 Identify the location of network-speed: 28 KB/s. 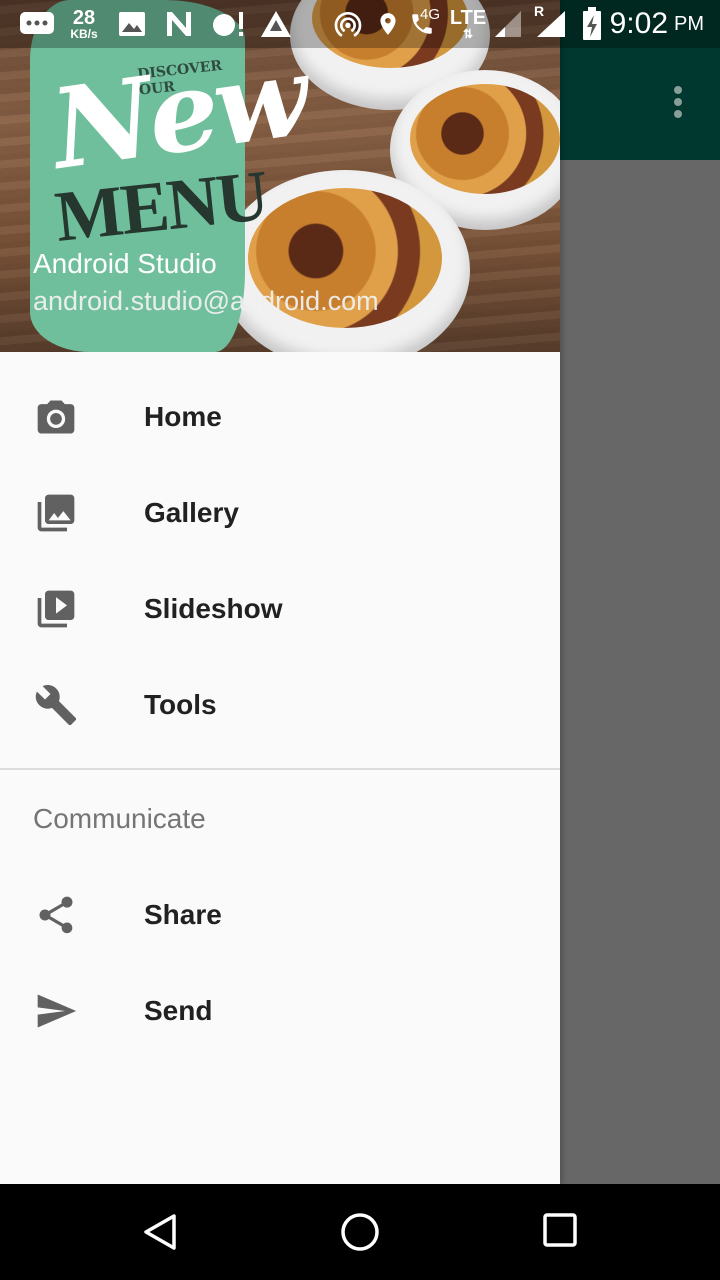
(84, 24).